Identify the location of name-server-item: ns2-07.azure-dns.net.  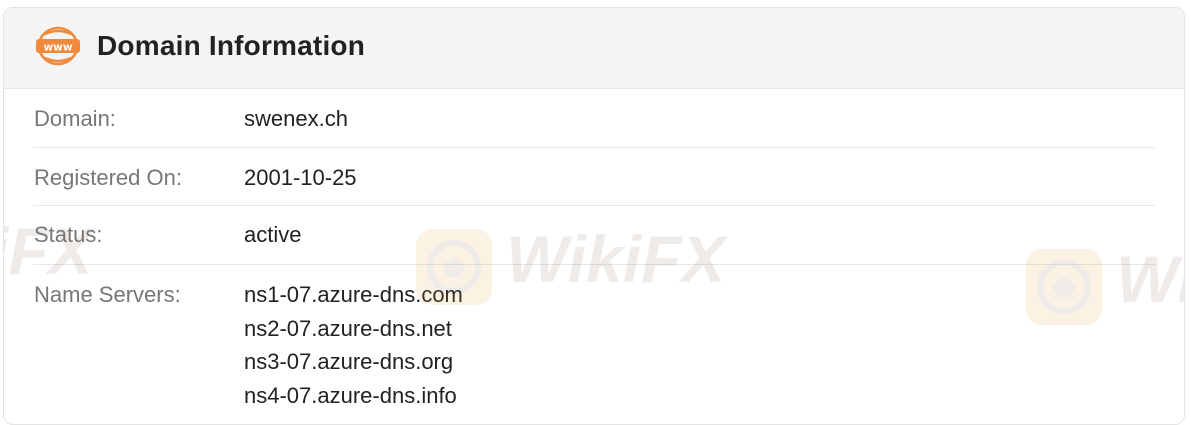
(348, 328).